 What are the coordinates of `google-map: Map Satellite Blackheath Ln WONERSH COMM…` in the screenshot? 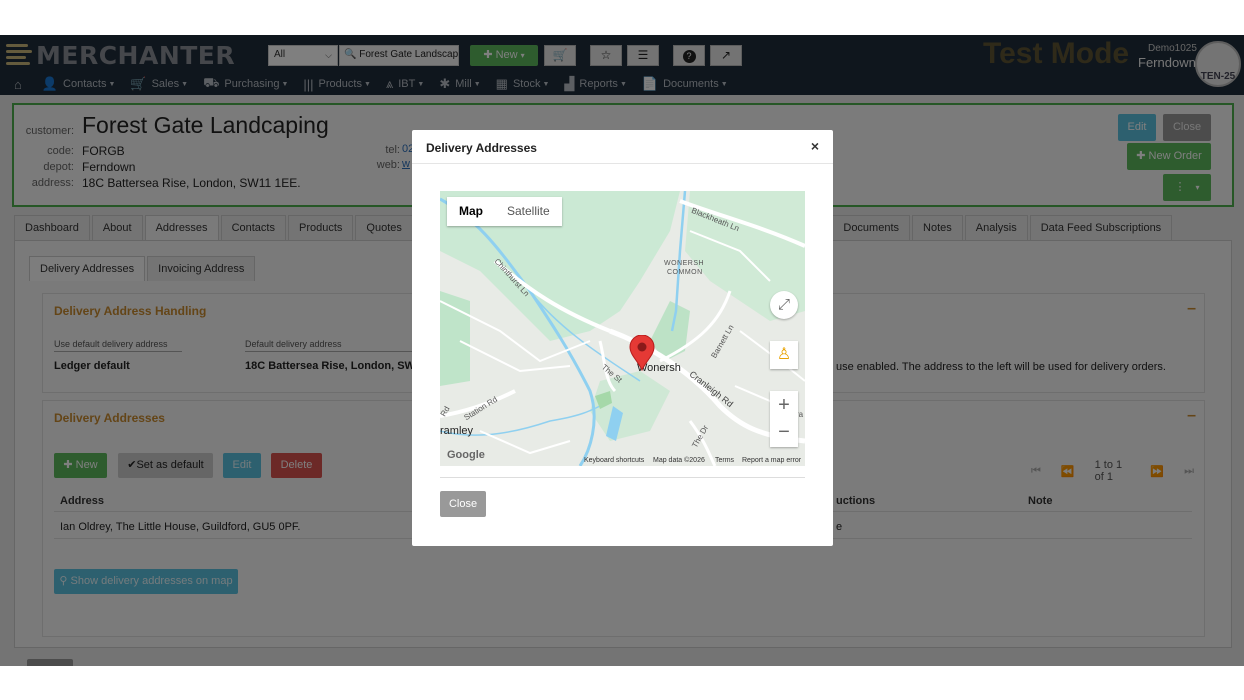 It's located at (622, 328).